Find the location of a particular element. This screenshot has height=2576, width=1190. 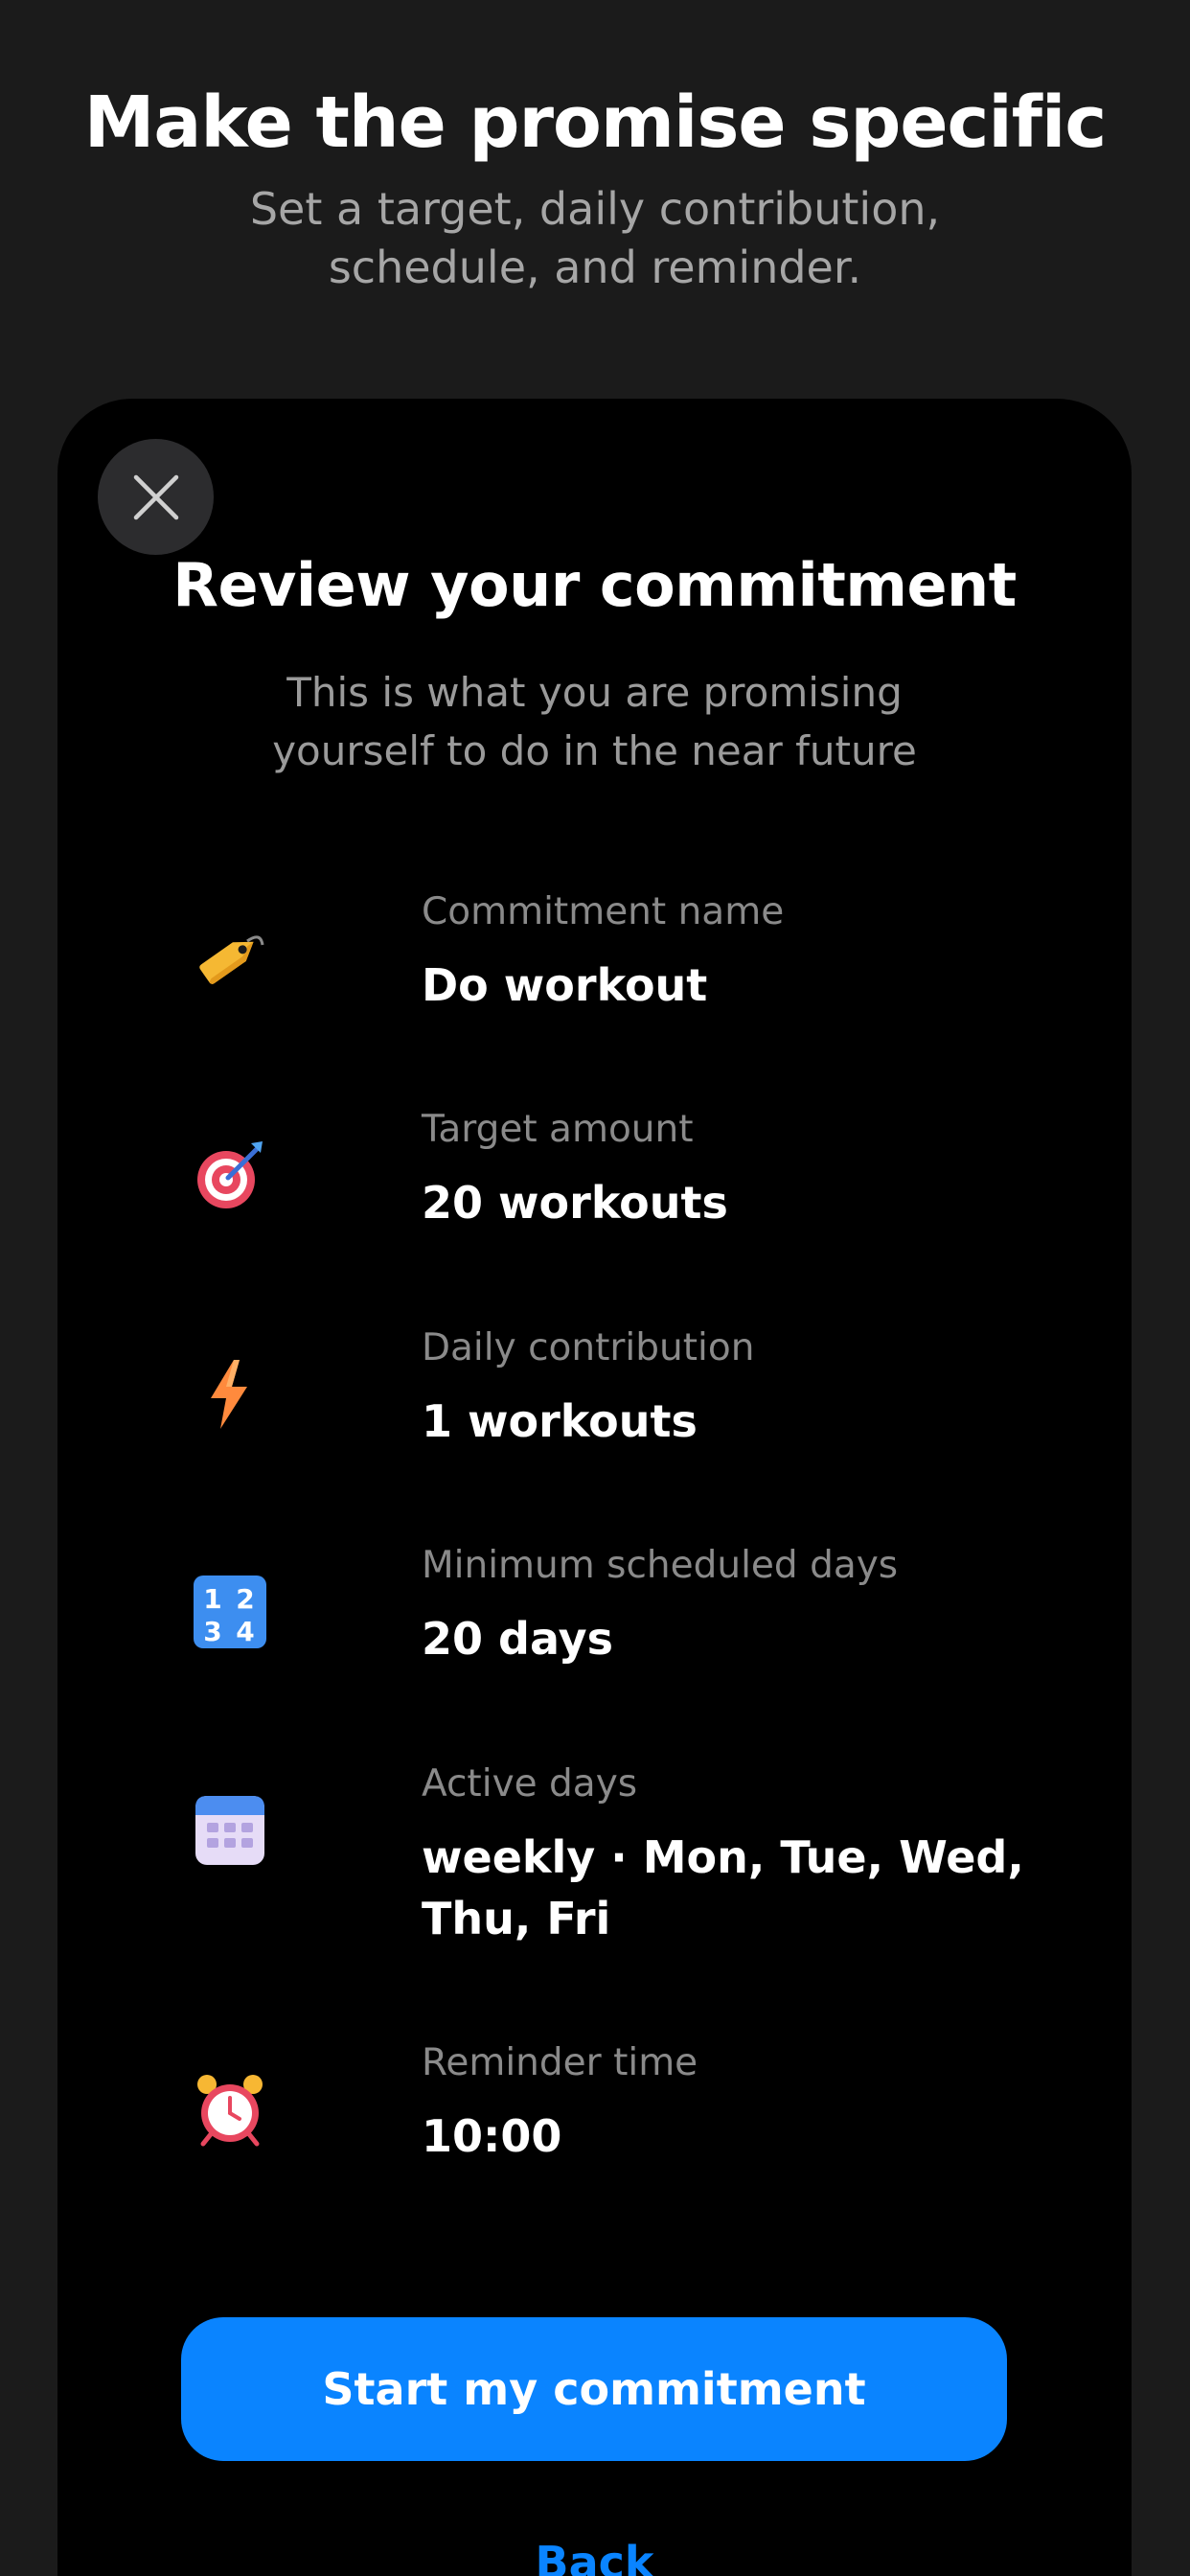

row-label: Target amount is located at coordinates (558, 1130).